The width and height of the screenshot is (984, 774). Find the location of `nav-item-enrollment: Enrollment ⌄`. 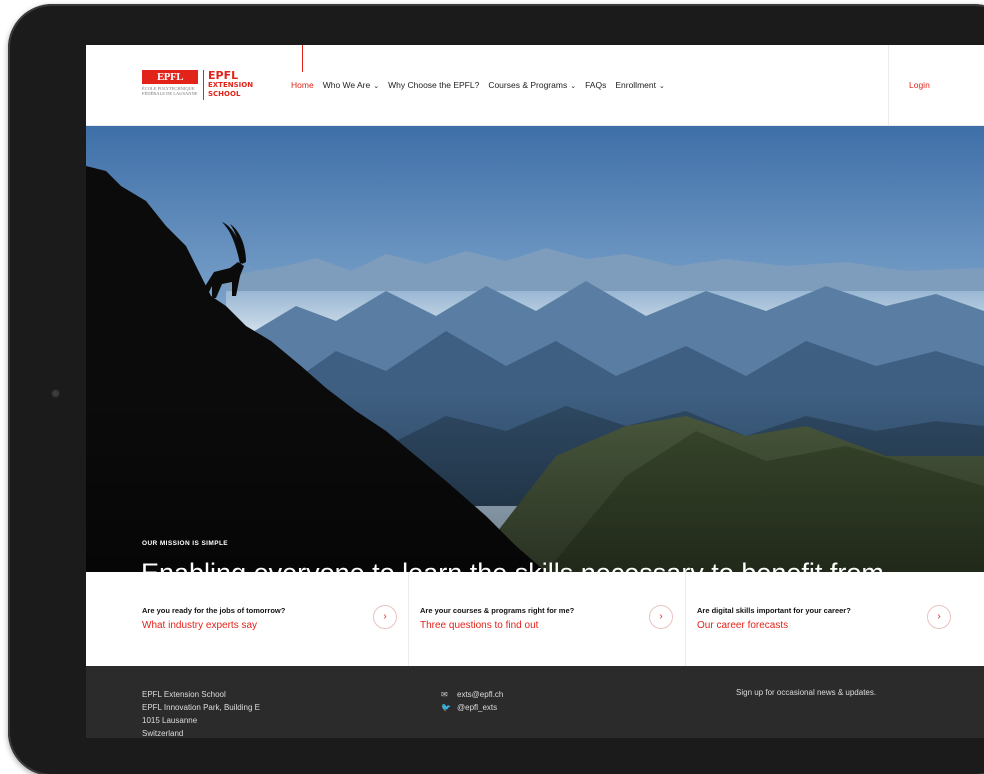

nav-item-enrollment: Enrollment ⌄ is located at coordinates (640, 85).